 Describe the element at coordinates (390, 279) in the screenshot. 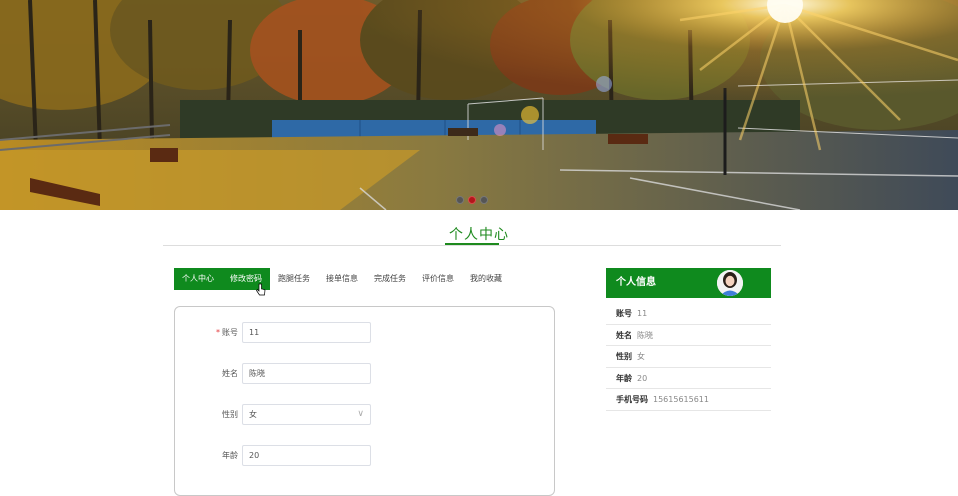

I see `tab-completed-tasks: 完成任务` at that location.